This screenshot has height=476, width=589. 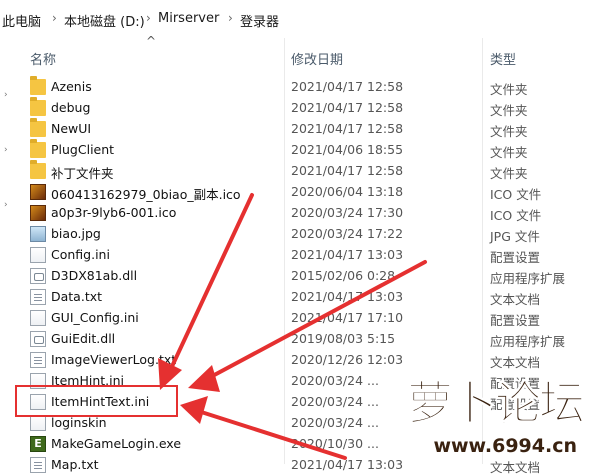 I want to click on watermark-site: www.6994.cn, so click(x=505, y=446).